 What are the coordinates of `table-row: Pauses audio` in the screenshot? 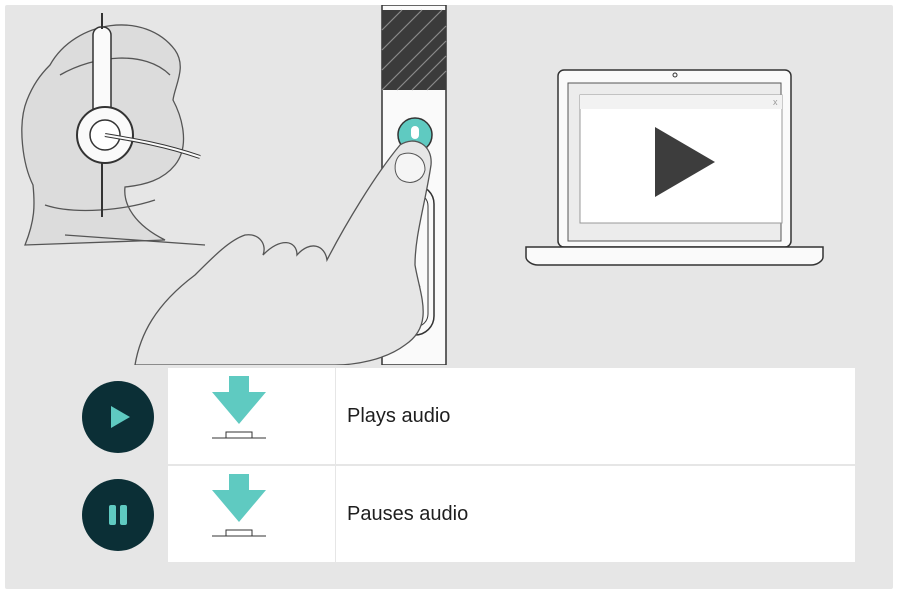 It's located at (460, 514).